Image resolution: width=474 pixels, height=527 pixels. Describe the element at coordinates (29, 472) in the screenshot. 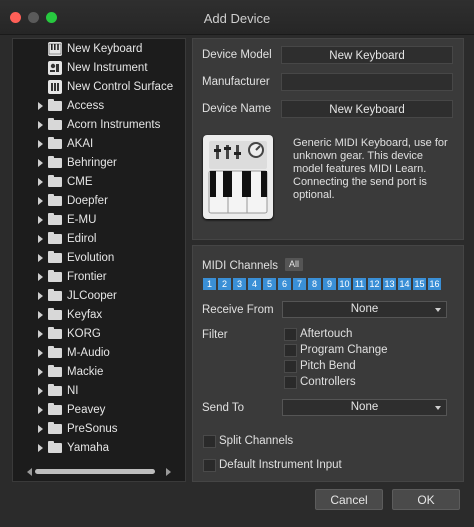

I see `scroll-left-icon` at that location.